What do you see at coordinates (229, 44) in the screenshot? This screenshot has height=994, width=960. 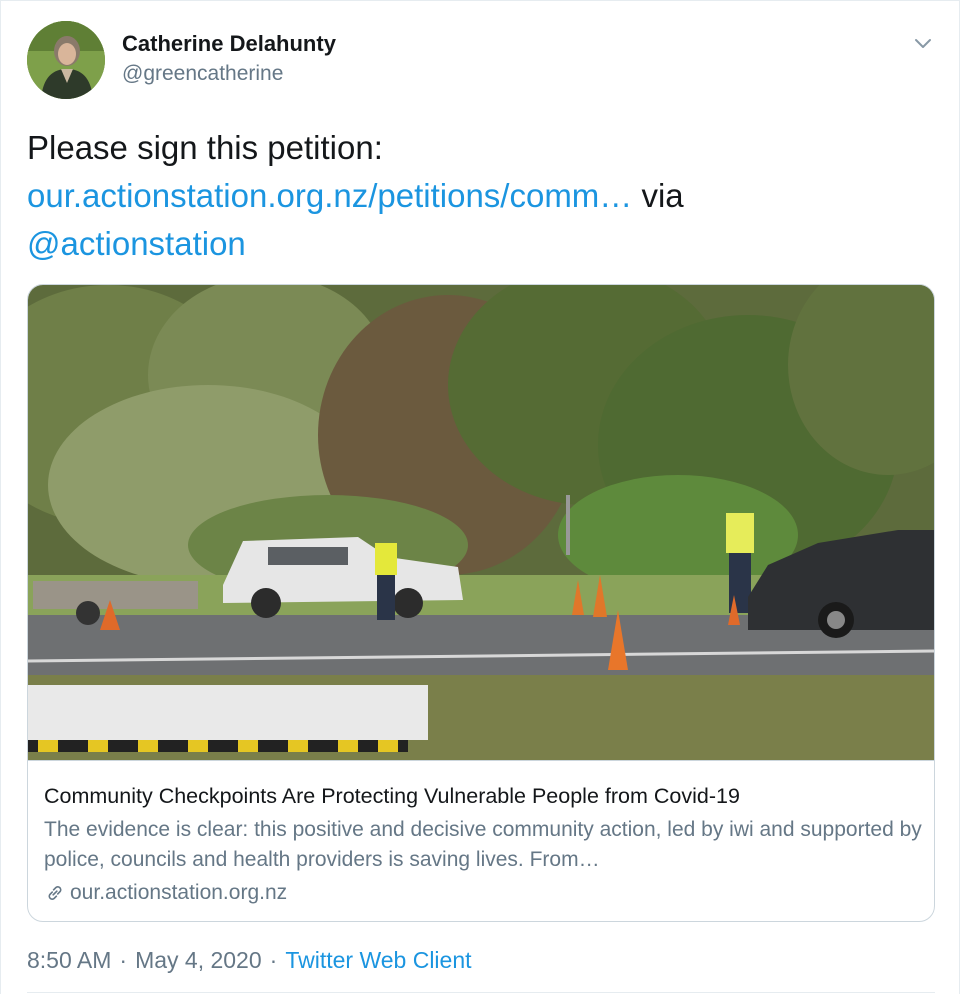 I see `author-name: Catherine Delahunty` at bounding box center [229, 44].